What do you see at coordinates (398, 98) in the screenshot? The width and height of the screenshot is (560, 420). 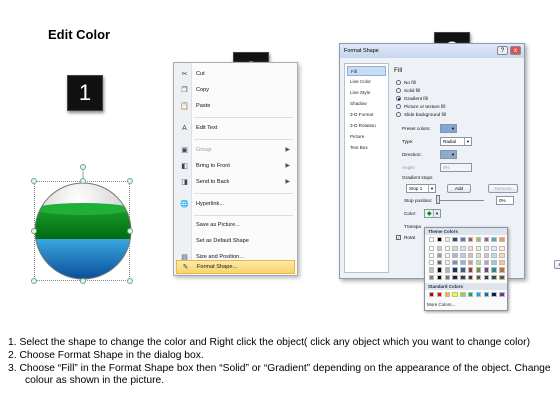 I see `radio-gradient-fill` at bounding box center [398, 98].